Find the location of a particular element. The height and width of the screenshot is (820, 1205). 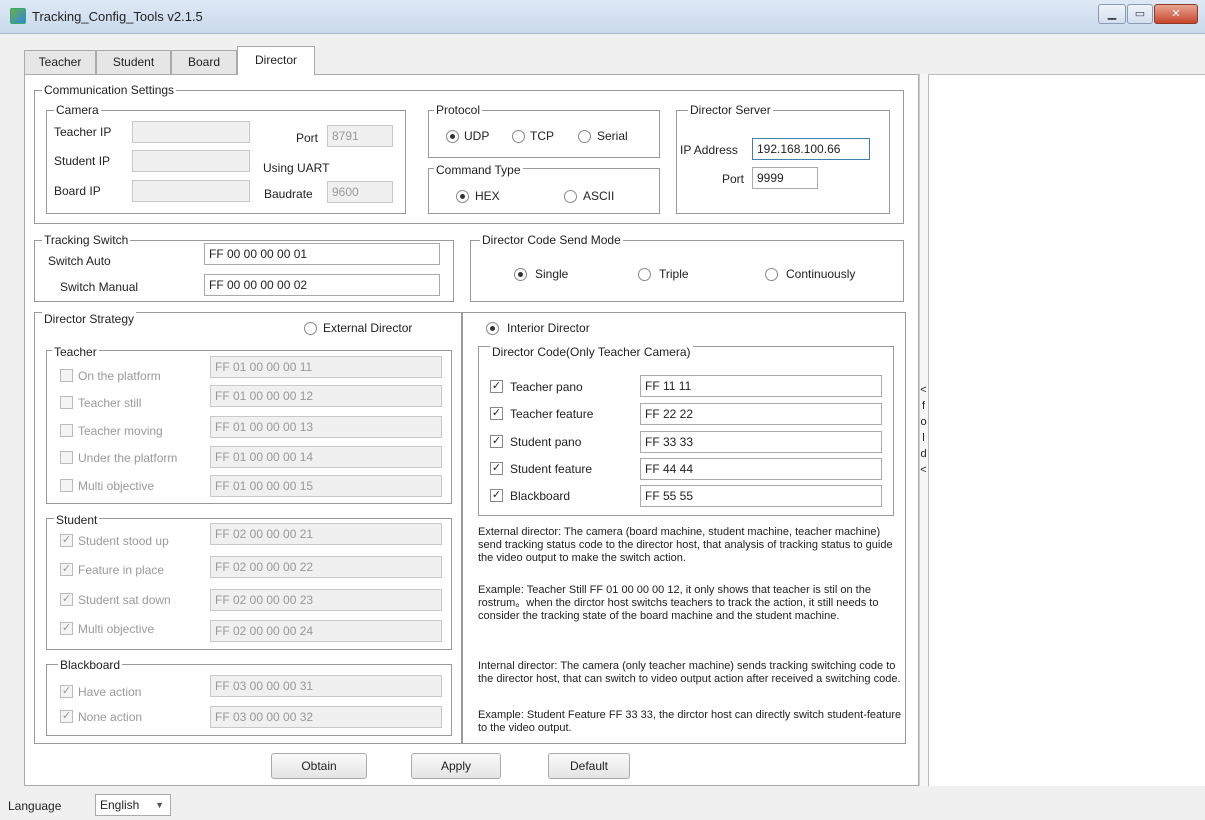

teacher-pano-code: FF 11 11 is located at coordinates (761, 386).